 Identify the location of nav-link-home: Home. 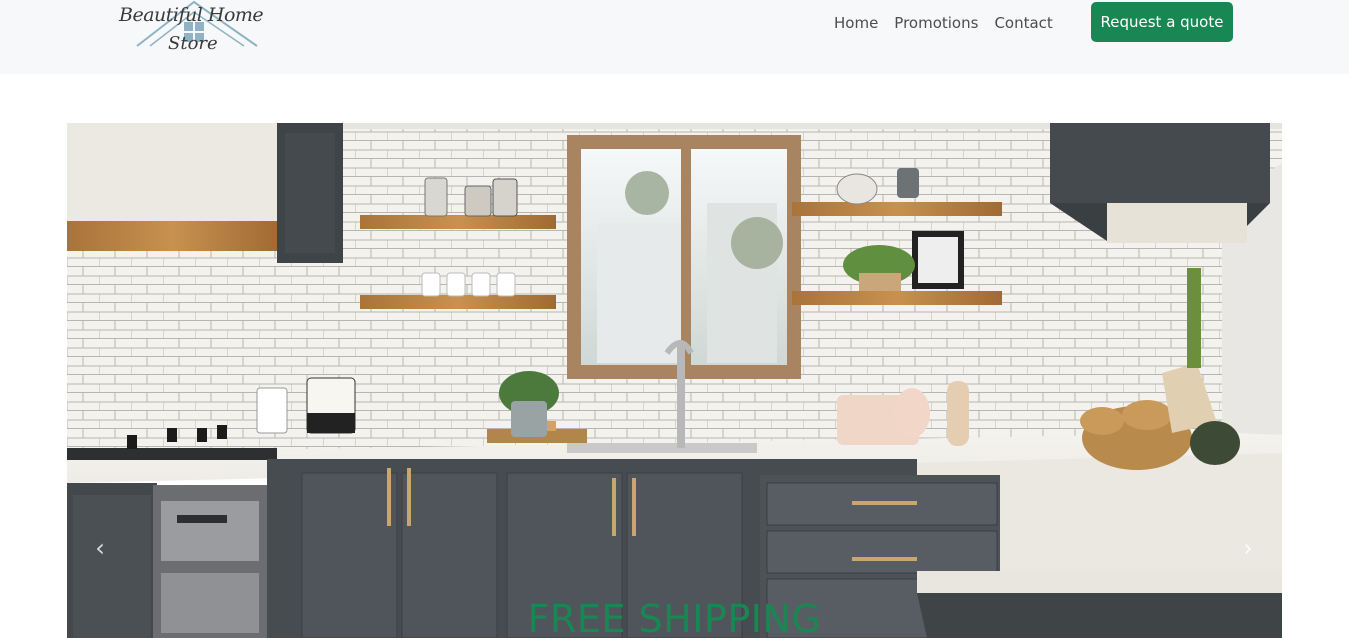
(856, 23).